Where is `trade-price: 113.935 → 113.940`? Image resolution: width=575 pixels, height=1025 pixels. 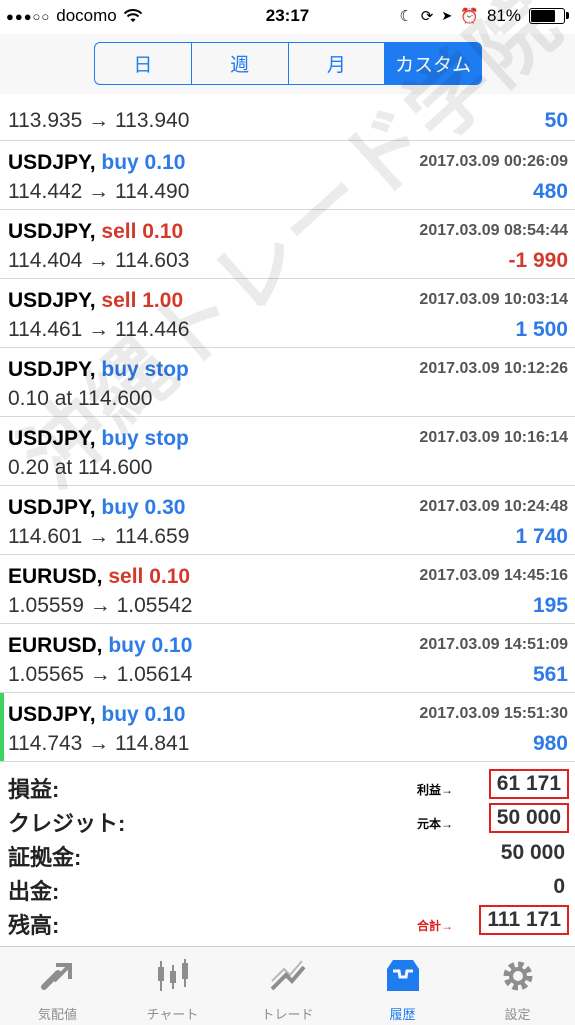
trade-price: 113.935 → 113.940 is located at coordinates (99, 120).